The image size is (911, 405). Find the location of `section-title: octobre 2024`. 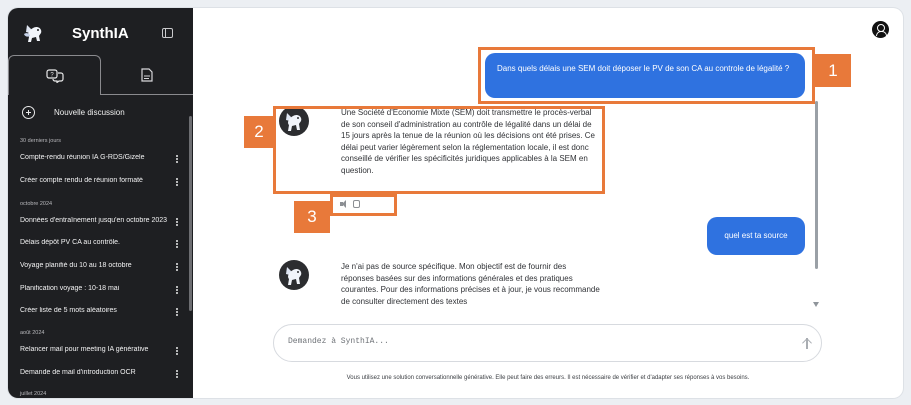

section-title: octobre 2024 is located at coordinates (36, 204).